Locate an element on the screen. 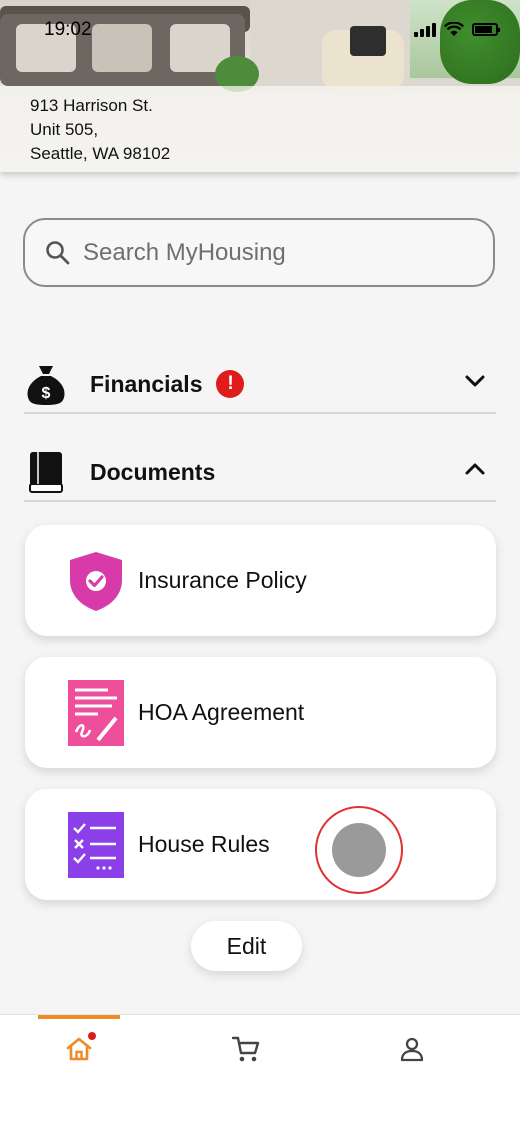 This screenshot has width=520, height=1126. document-label: House Rules is located at coordinates (204, 844).